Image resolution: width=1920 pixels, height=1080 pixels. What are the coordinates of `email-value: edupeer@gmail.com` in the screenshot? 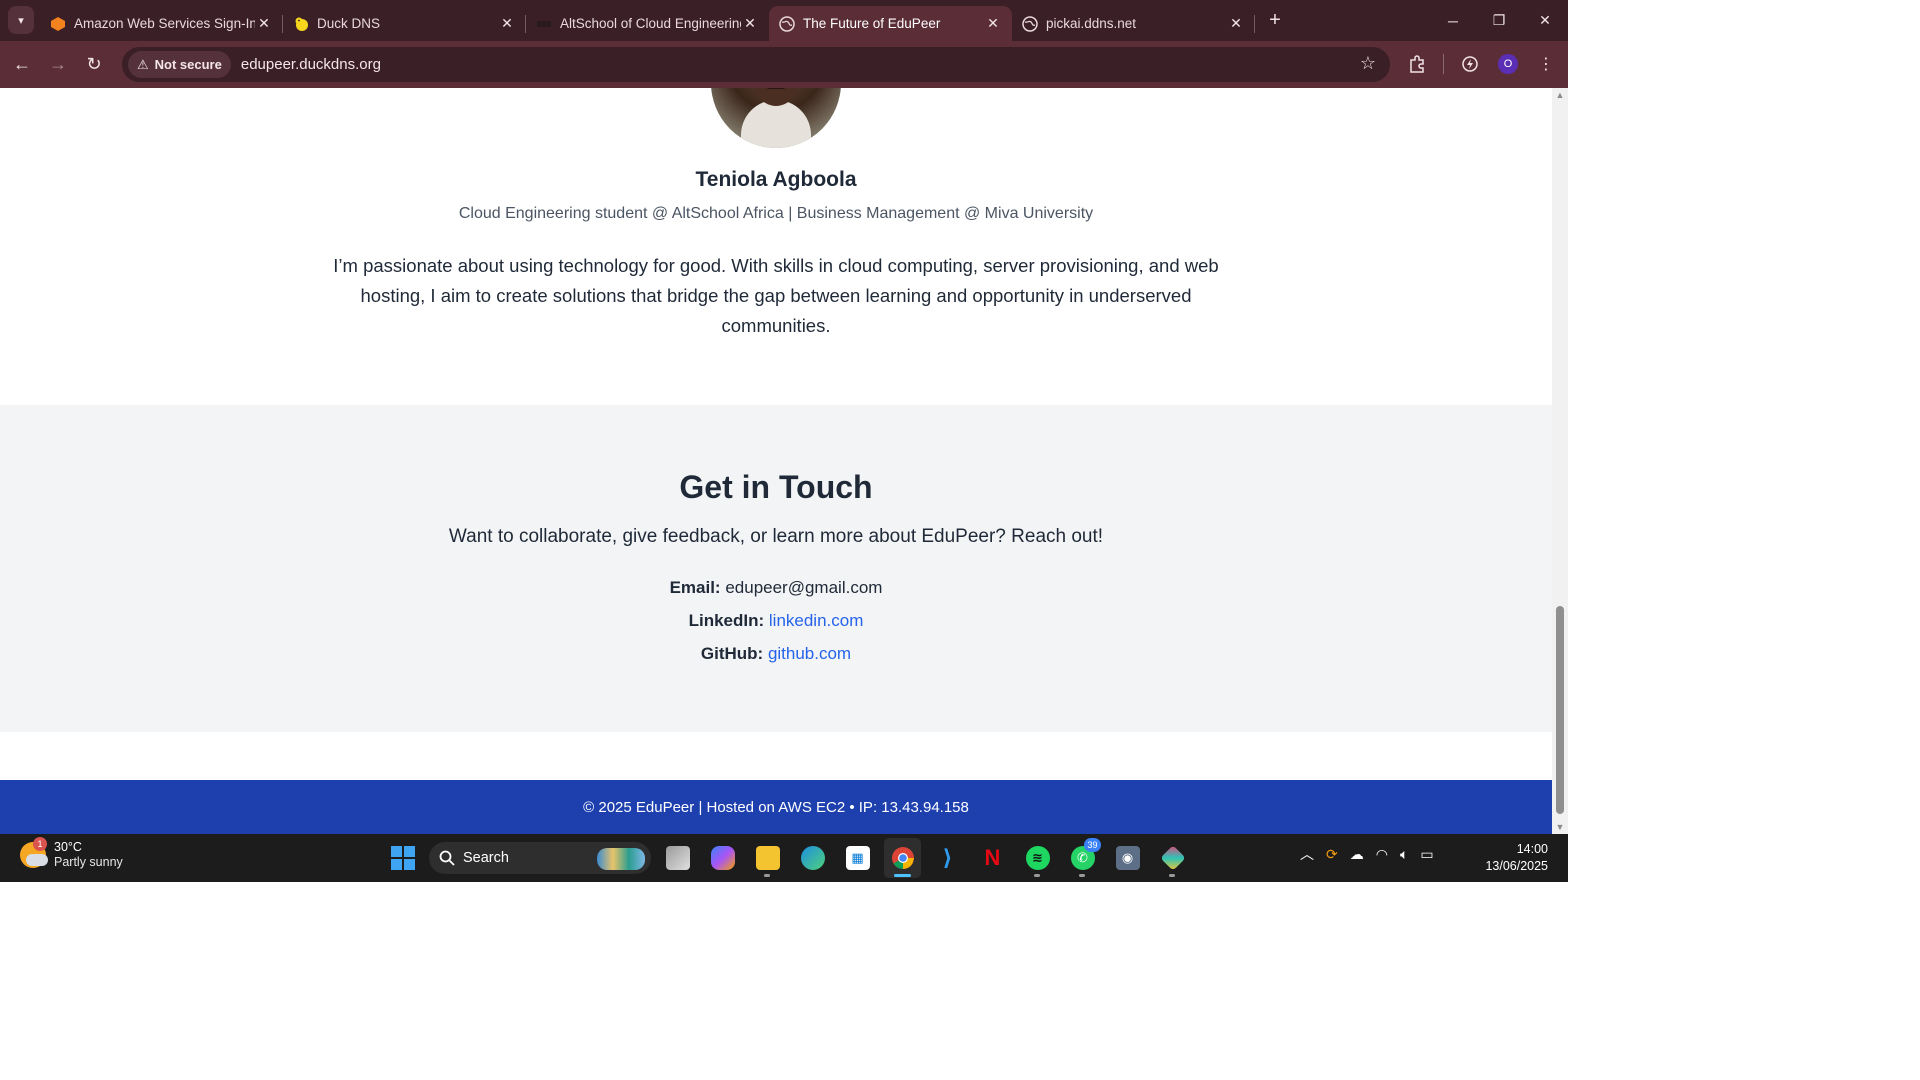 It's located at (804, 587).